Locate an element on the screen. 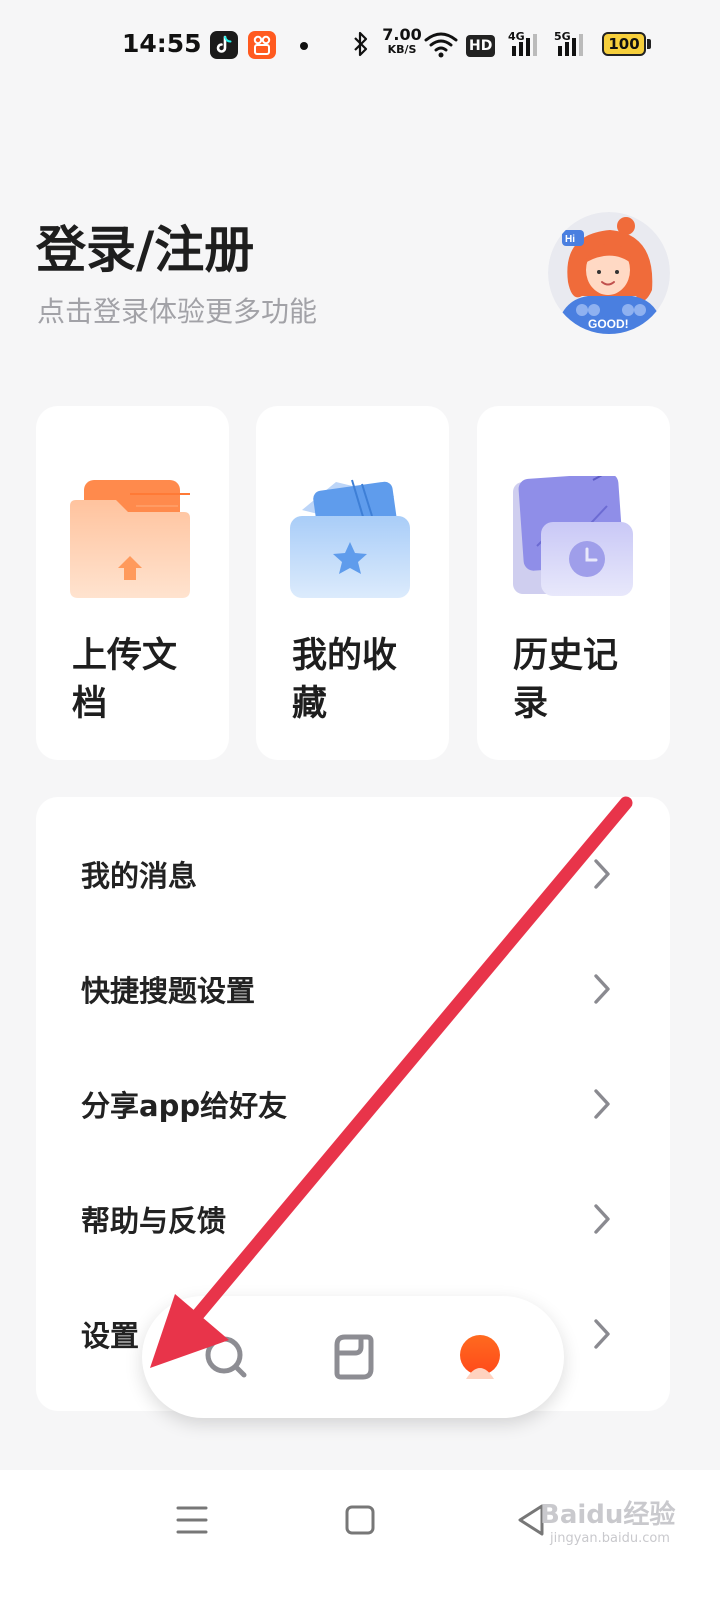 This screenshot has height=1600, width=720. tiktok-app-icon is located at coordinates (224, 45).